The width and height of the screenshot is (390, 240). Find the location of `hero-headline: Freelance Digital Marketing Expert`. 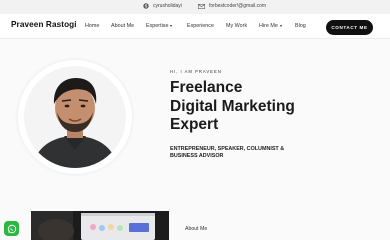

hero-headline: Freelance Digital Marketing Expert is located at coordinates (232, 107).